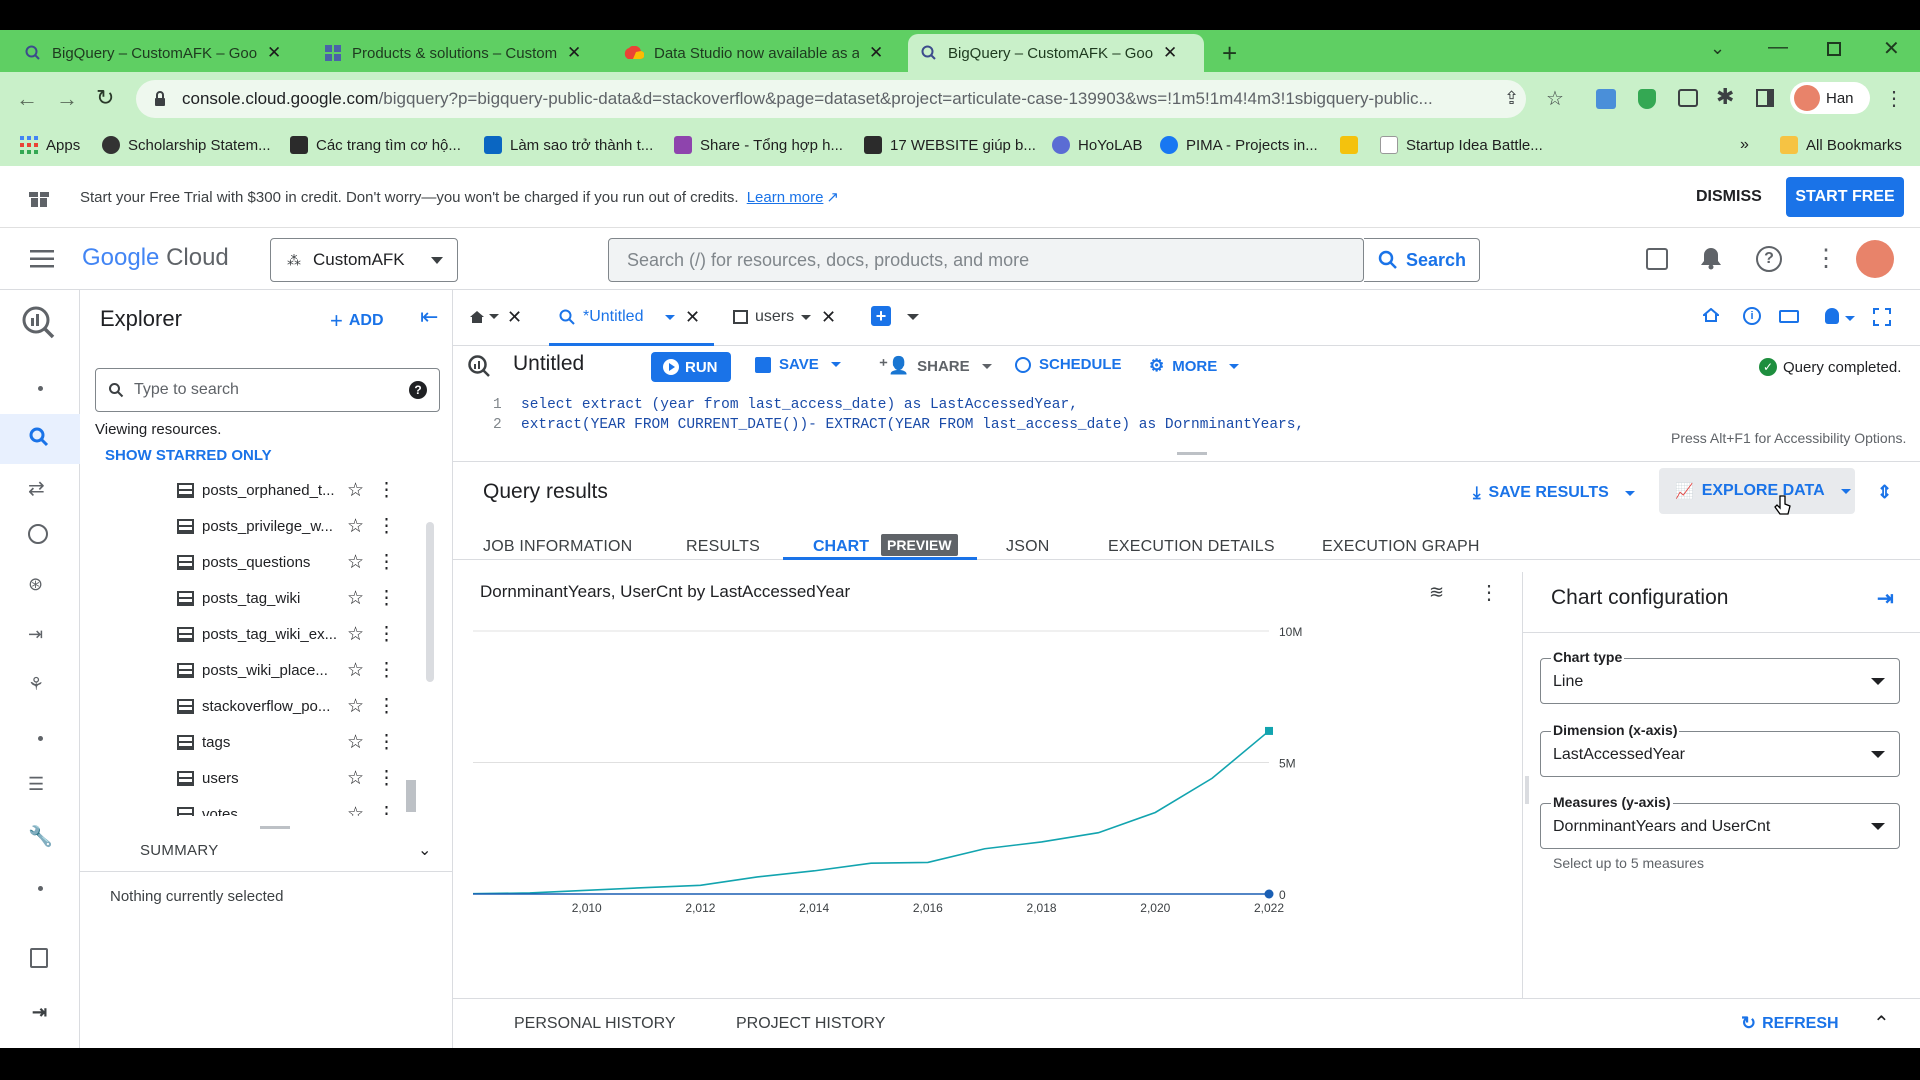 The width and height of the screenshot is (1920, 1080). Describe the element at coordinates (1881, 1023) in the screenshot. I see `chevron-up-icon: ⌃` at that location.